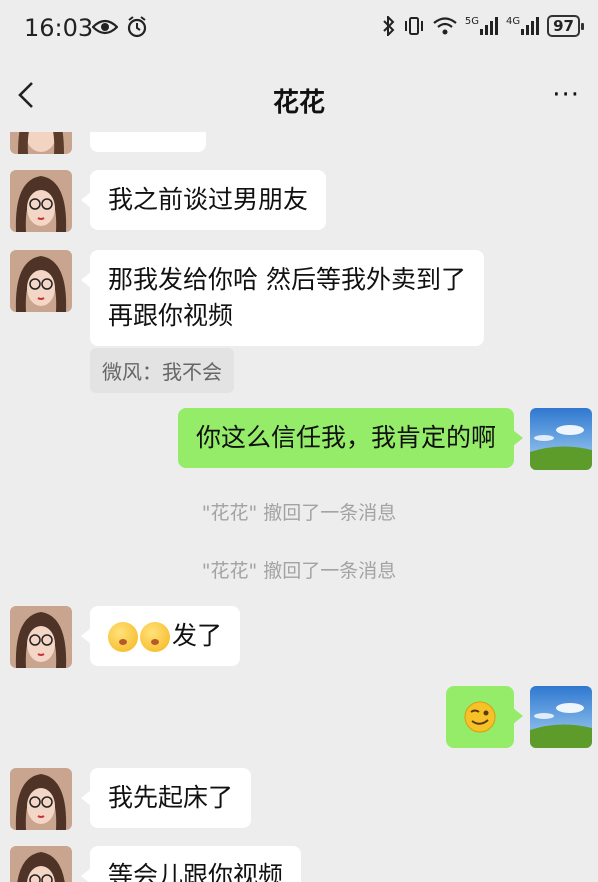 The image size is (598, 882). I want to click on more-button: ···, so click(566, 95).